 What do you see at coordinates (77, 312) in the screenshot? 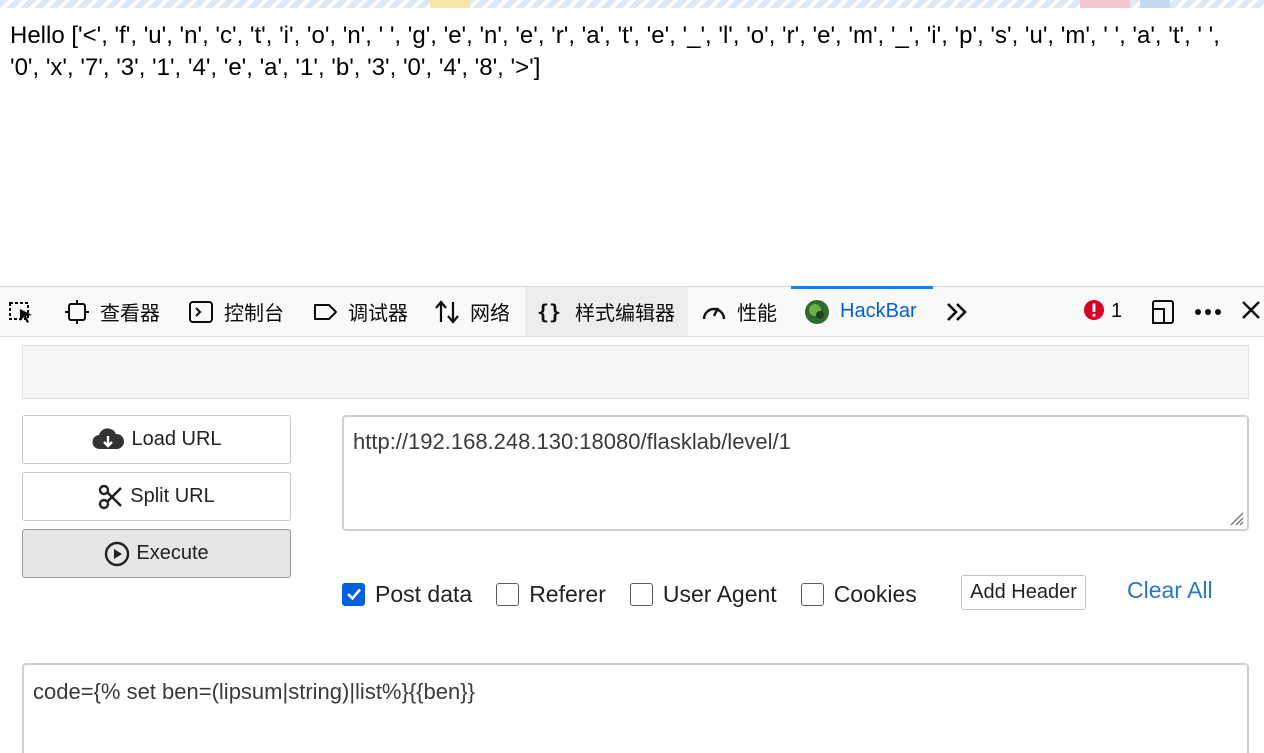
I see `inspector-icon` at bounding box center [77, 312].